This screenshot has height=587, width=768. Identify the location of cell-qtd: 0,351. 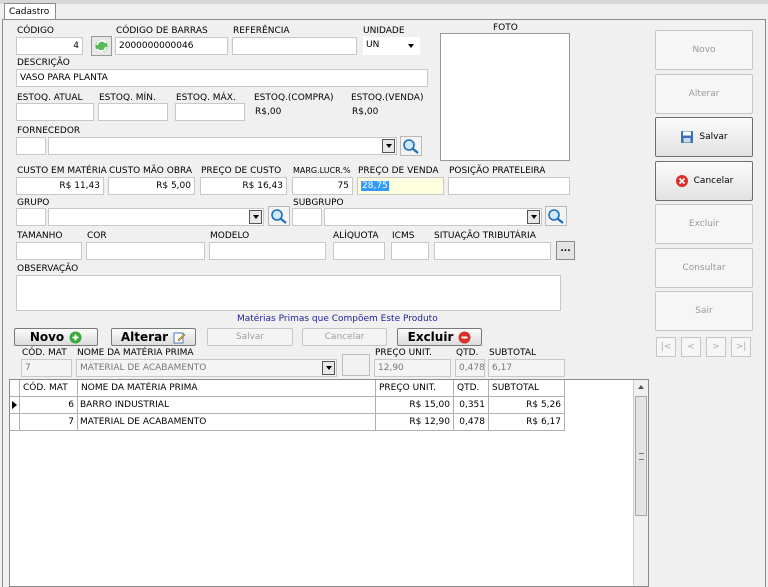
(471, 405).